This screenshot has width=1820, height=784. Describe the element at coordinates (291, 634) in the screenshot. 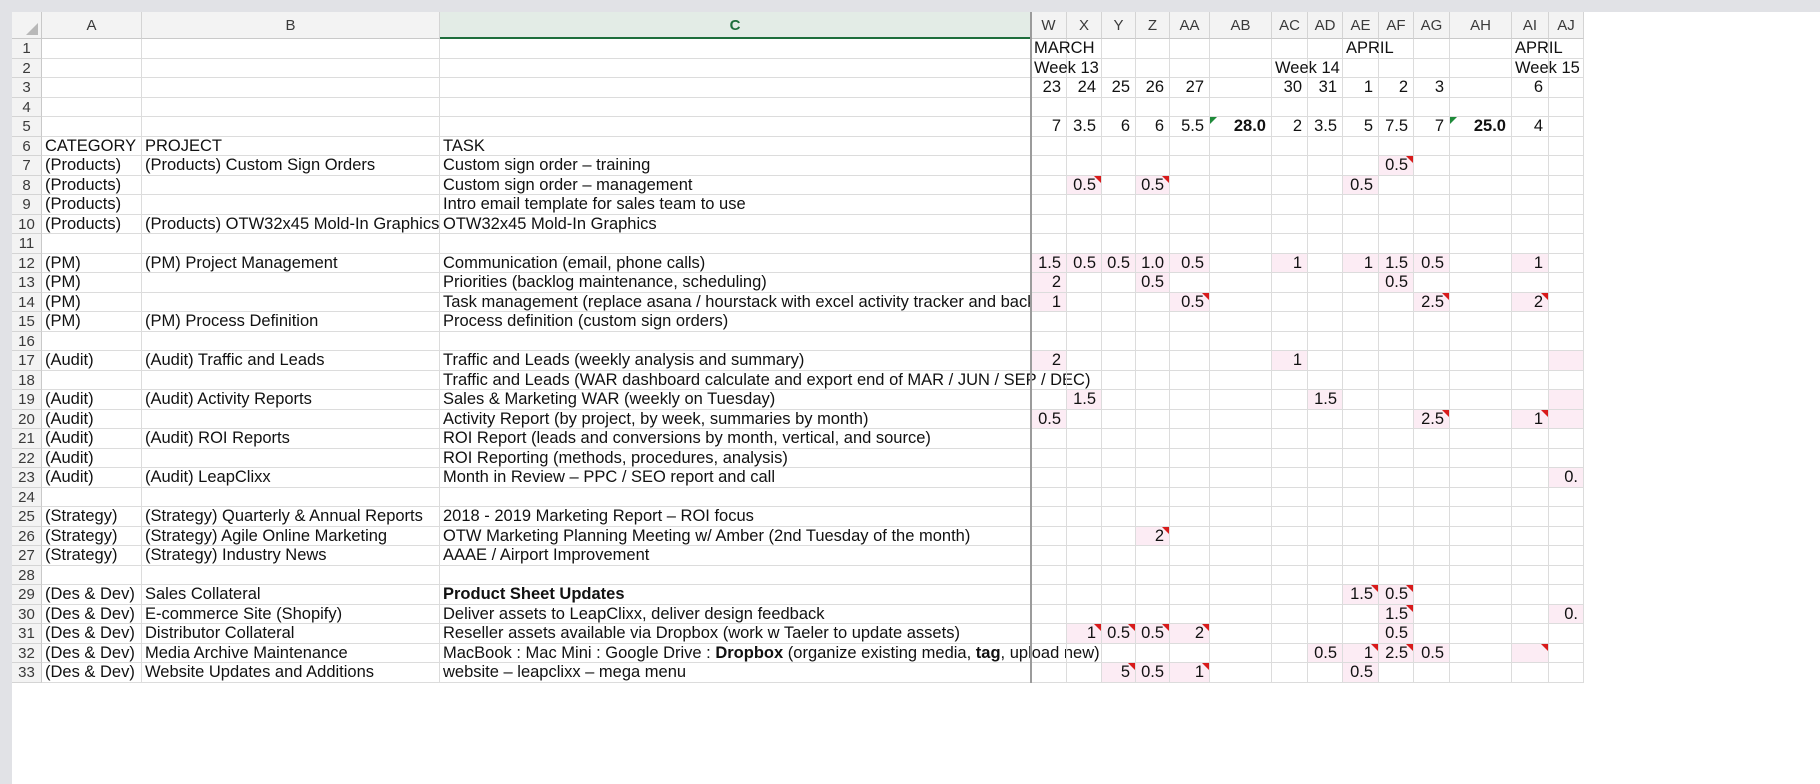

I see `cell-b31: Distributor Collateral` at that location.